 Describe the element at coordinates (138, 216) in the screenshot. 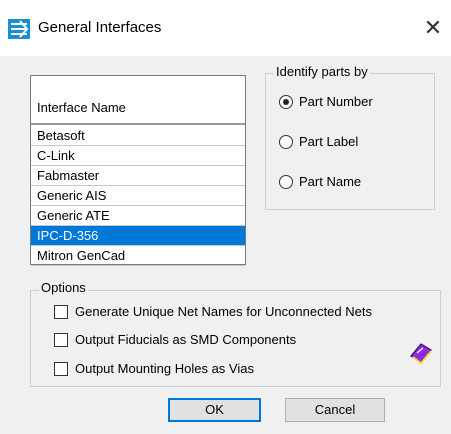

I see `list-item: Generic ATE` at that location.